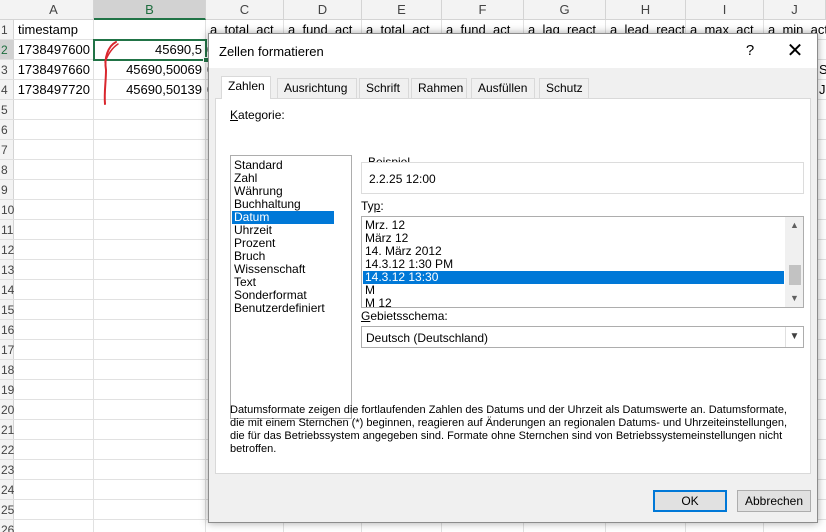 The image size is (826, 532). I want to click on column-header-j: J, so click(795, 10).